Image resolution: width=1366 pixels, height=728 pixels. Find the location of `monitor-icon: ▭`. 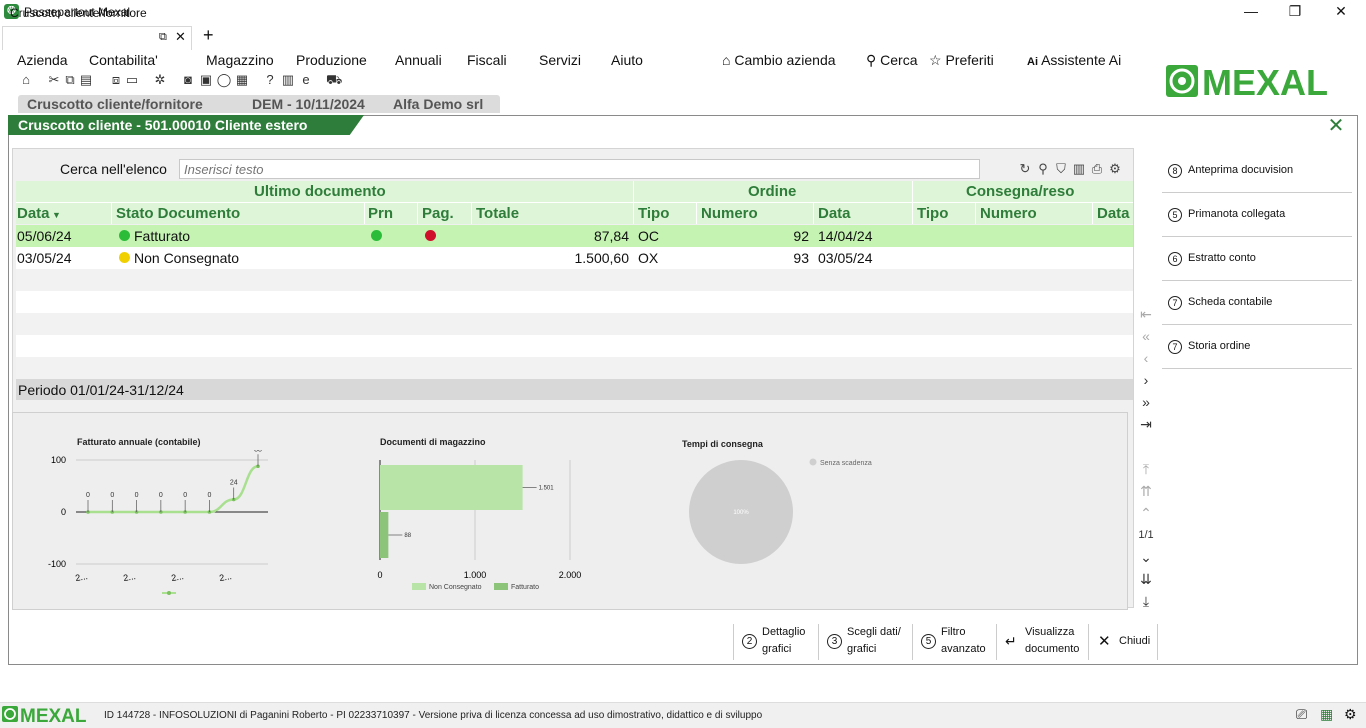

monitor-icon: ▭ is located at coordinates (132, 80).